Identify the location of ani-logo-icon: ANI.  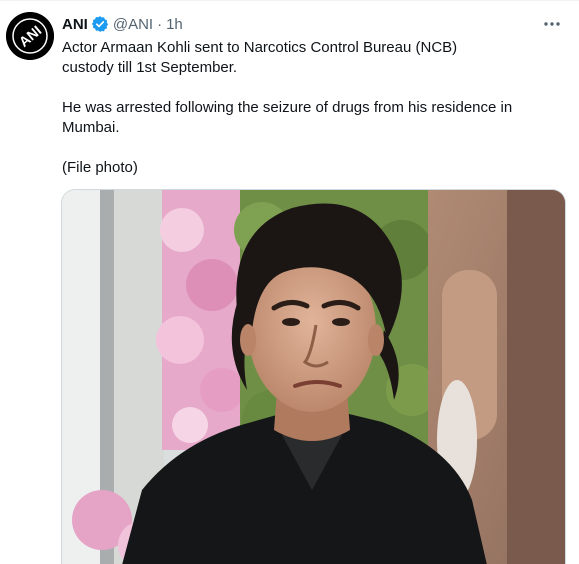
(30, 36).